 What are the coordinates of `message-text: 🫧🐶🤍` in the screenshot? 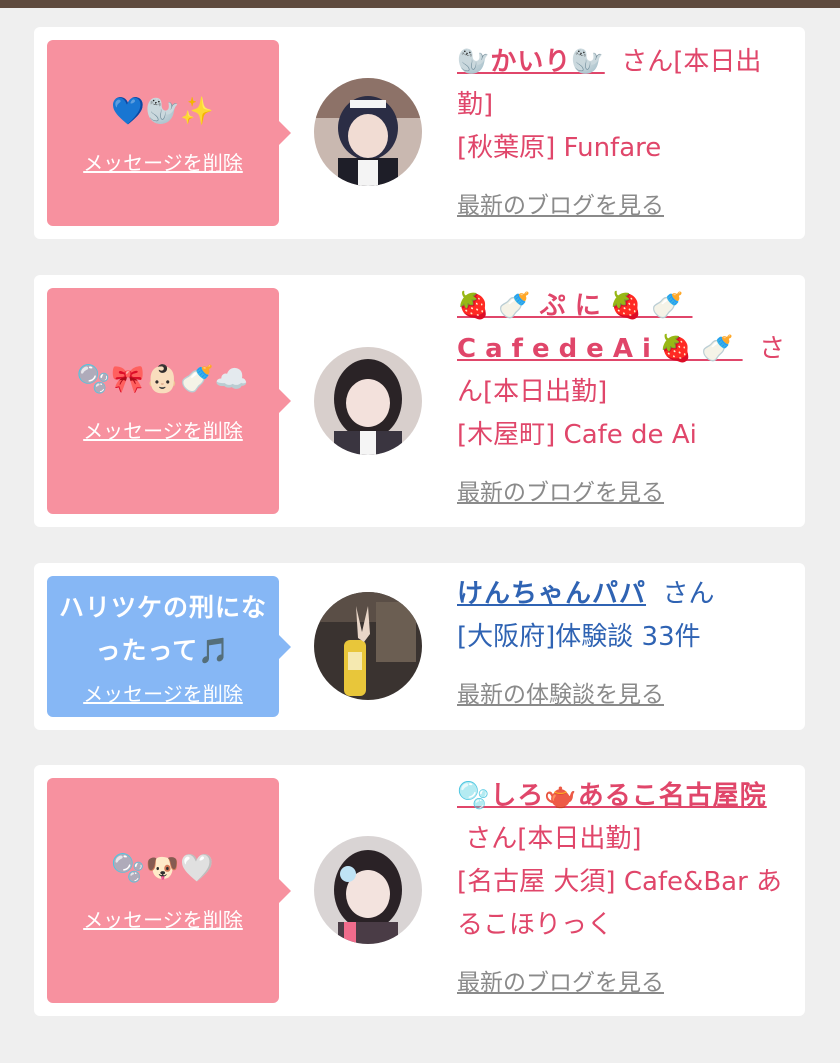 It's located at (163, 868).